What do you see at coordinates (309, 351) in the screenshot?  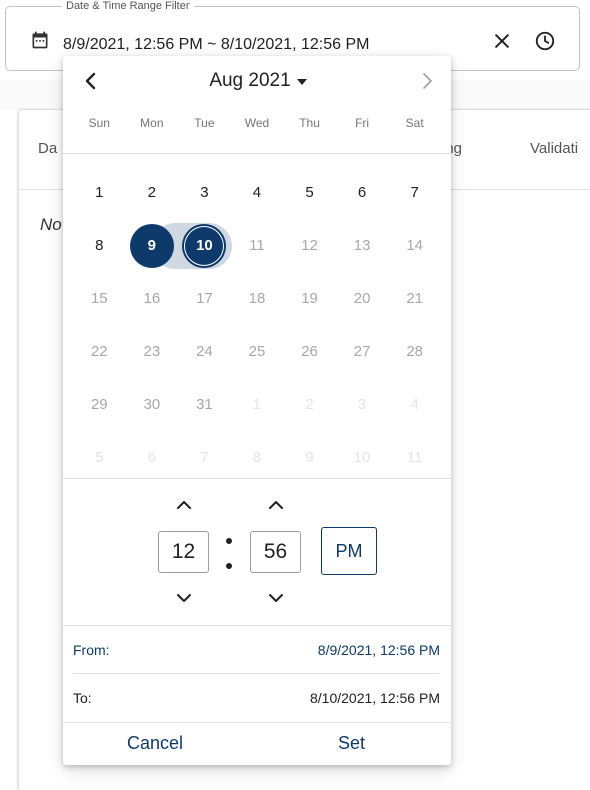 I see `calendar-day: 26` at bounding box center [309, 351].